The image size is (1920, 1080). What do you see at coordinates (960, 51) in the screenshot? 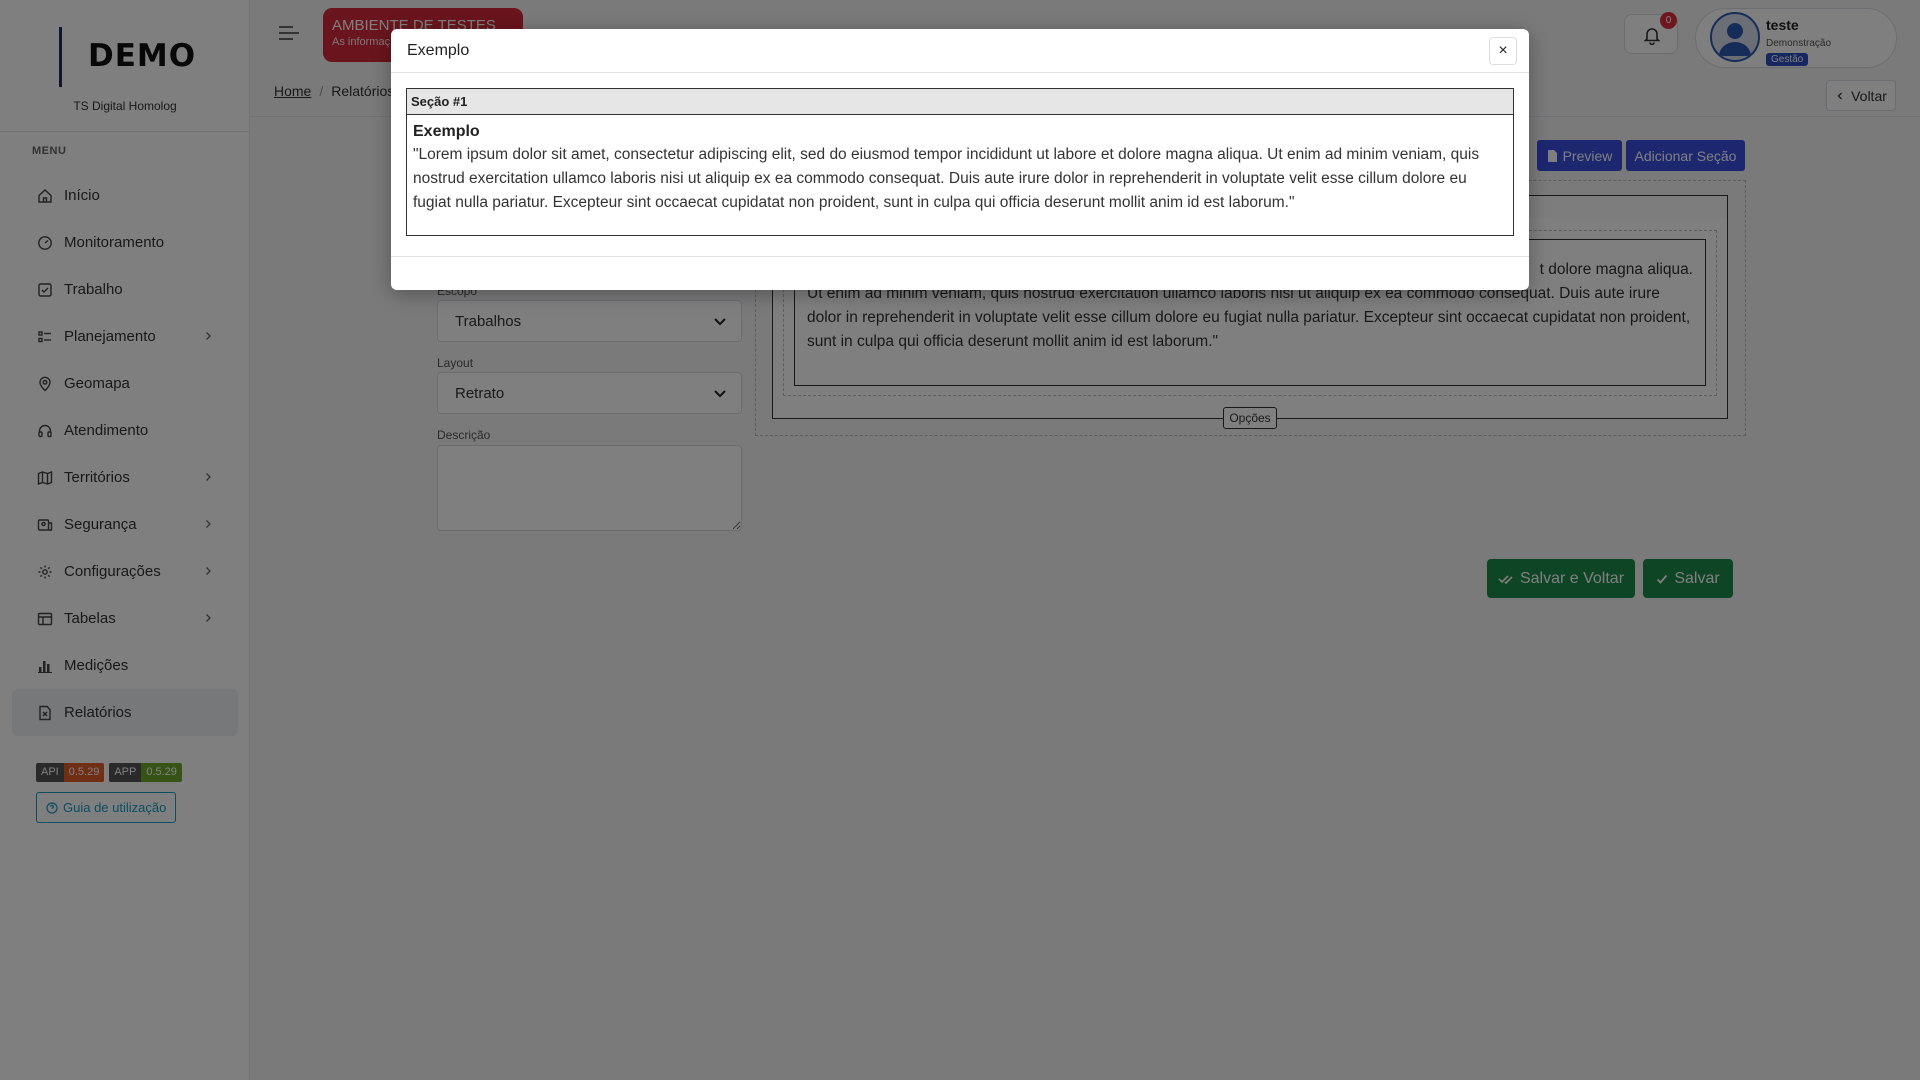
I see `modal-header: Exemplo ×` at bounding box center [960, 51].